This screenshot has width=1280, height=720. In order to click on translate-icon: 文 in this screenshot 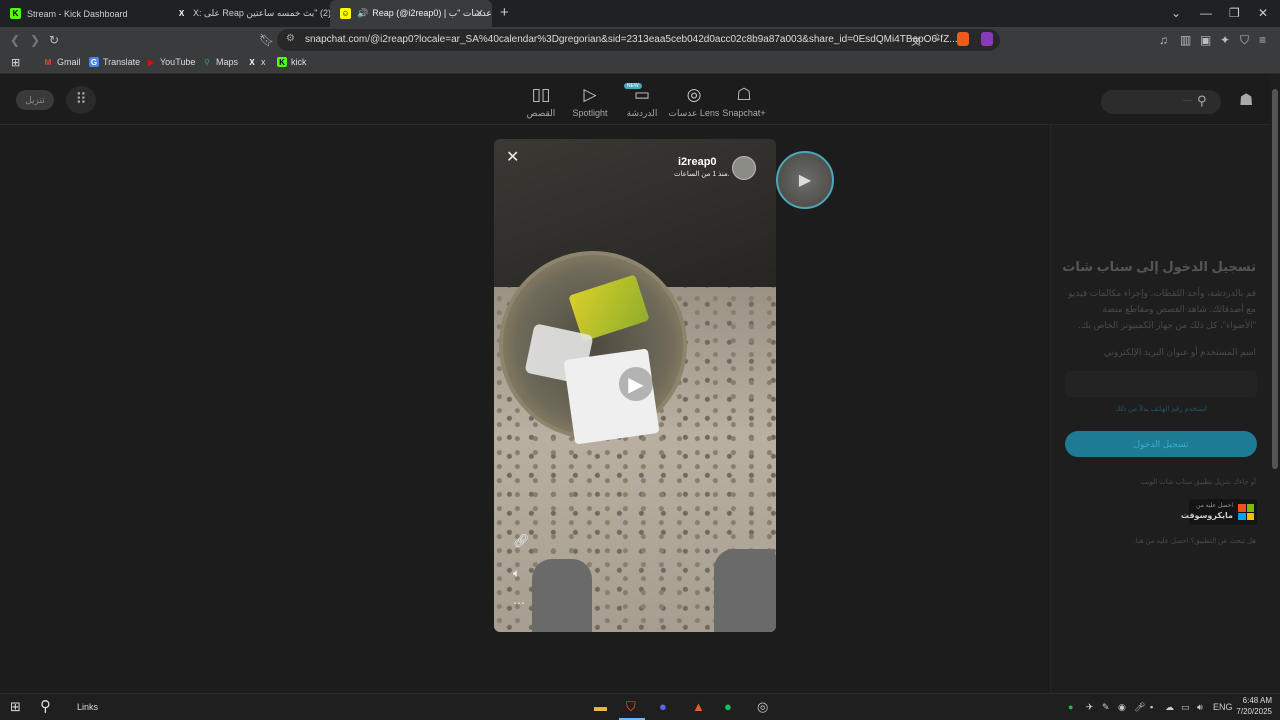, I will do `click(916, 40)`.